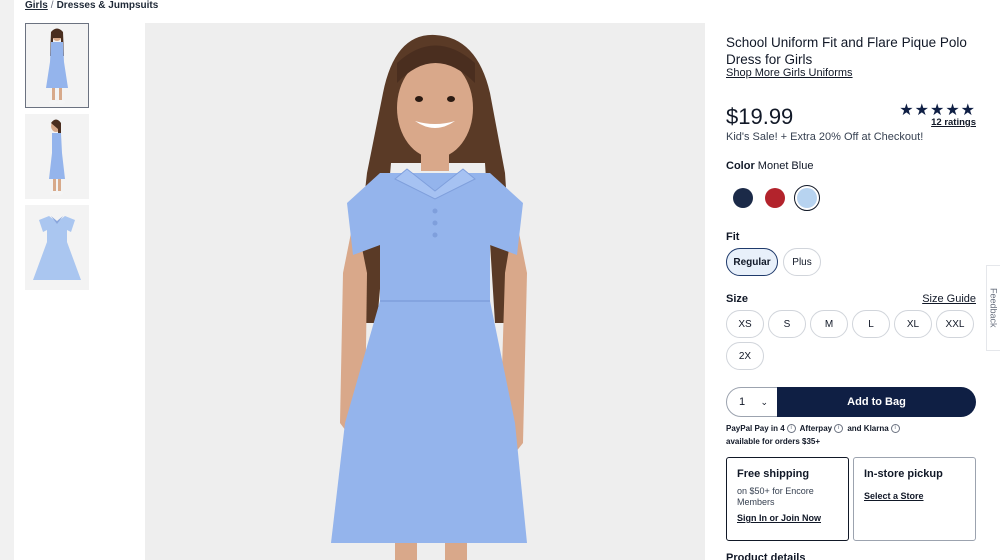  Describe the element at coordinates (876, 402) in the screenshot. I see `add-to-bag-button: Add to Bag` at that location.